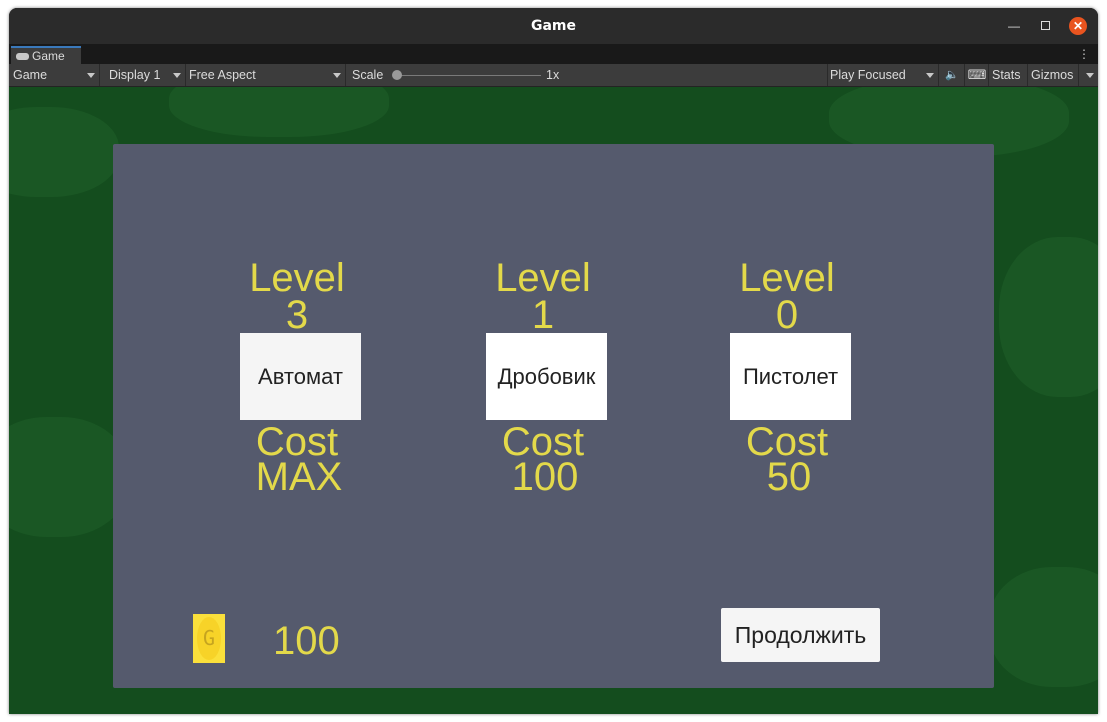 The image size is (1107, 722). What do you see at coordinates (546, 376) in the screenshot?
I see `weapon-button-shotgun: Дробовик` at bounding box center [546, 376].